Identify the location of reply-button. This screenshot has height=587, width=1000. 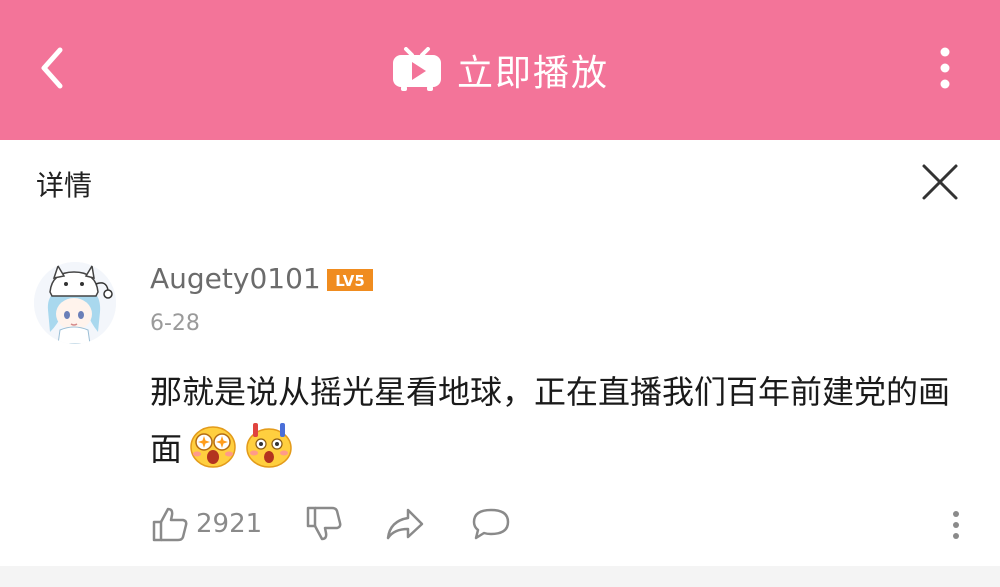
(491, 524).